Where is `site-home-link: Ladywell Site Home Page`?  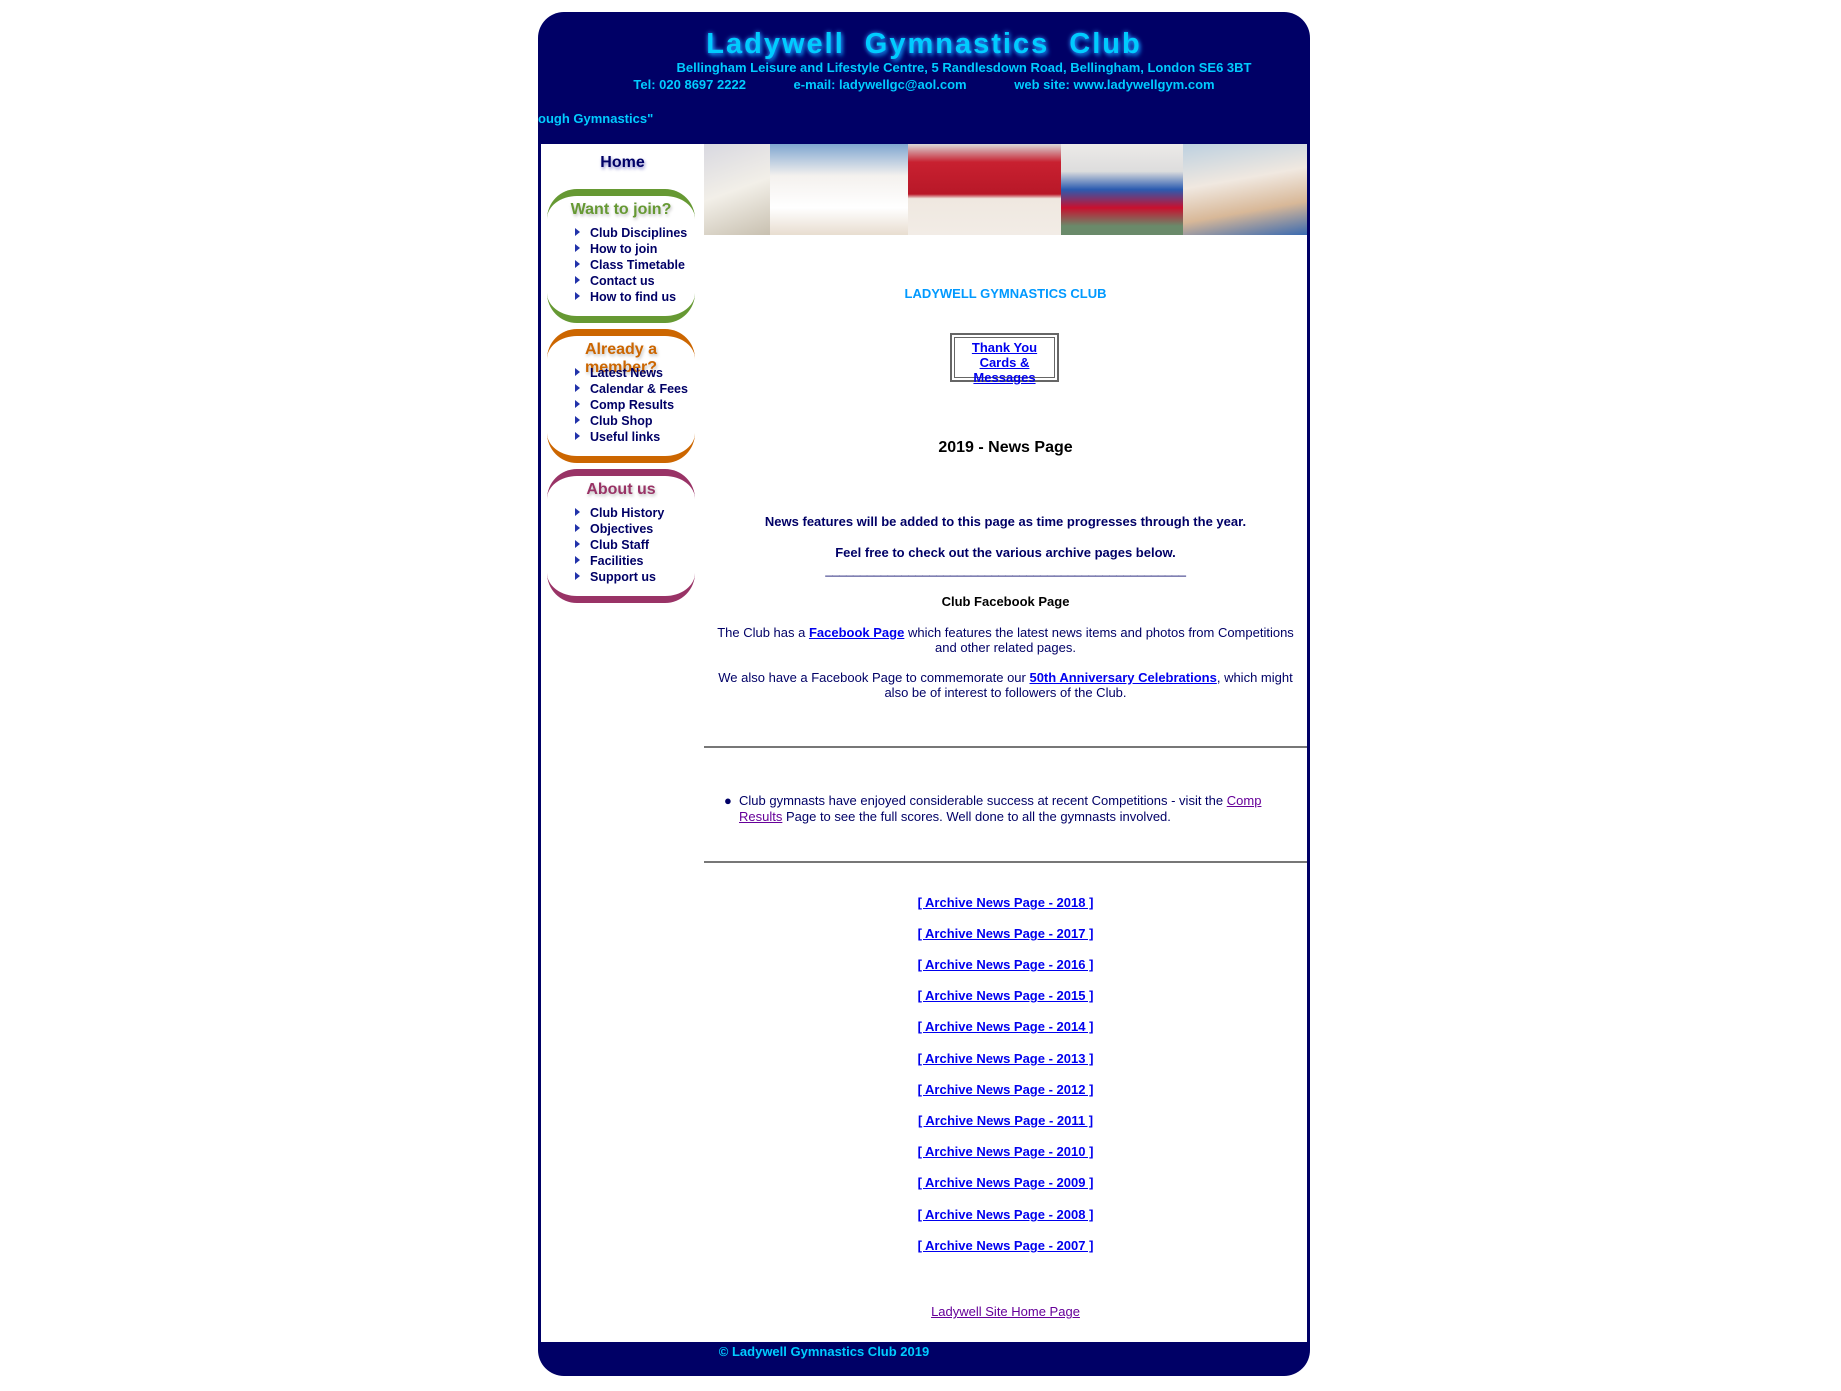 site-home-link: Ladywell Site Home Page is located at coordinates (1005, 1311).